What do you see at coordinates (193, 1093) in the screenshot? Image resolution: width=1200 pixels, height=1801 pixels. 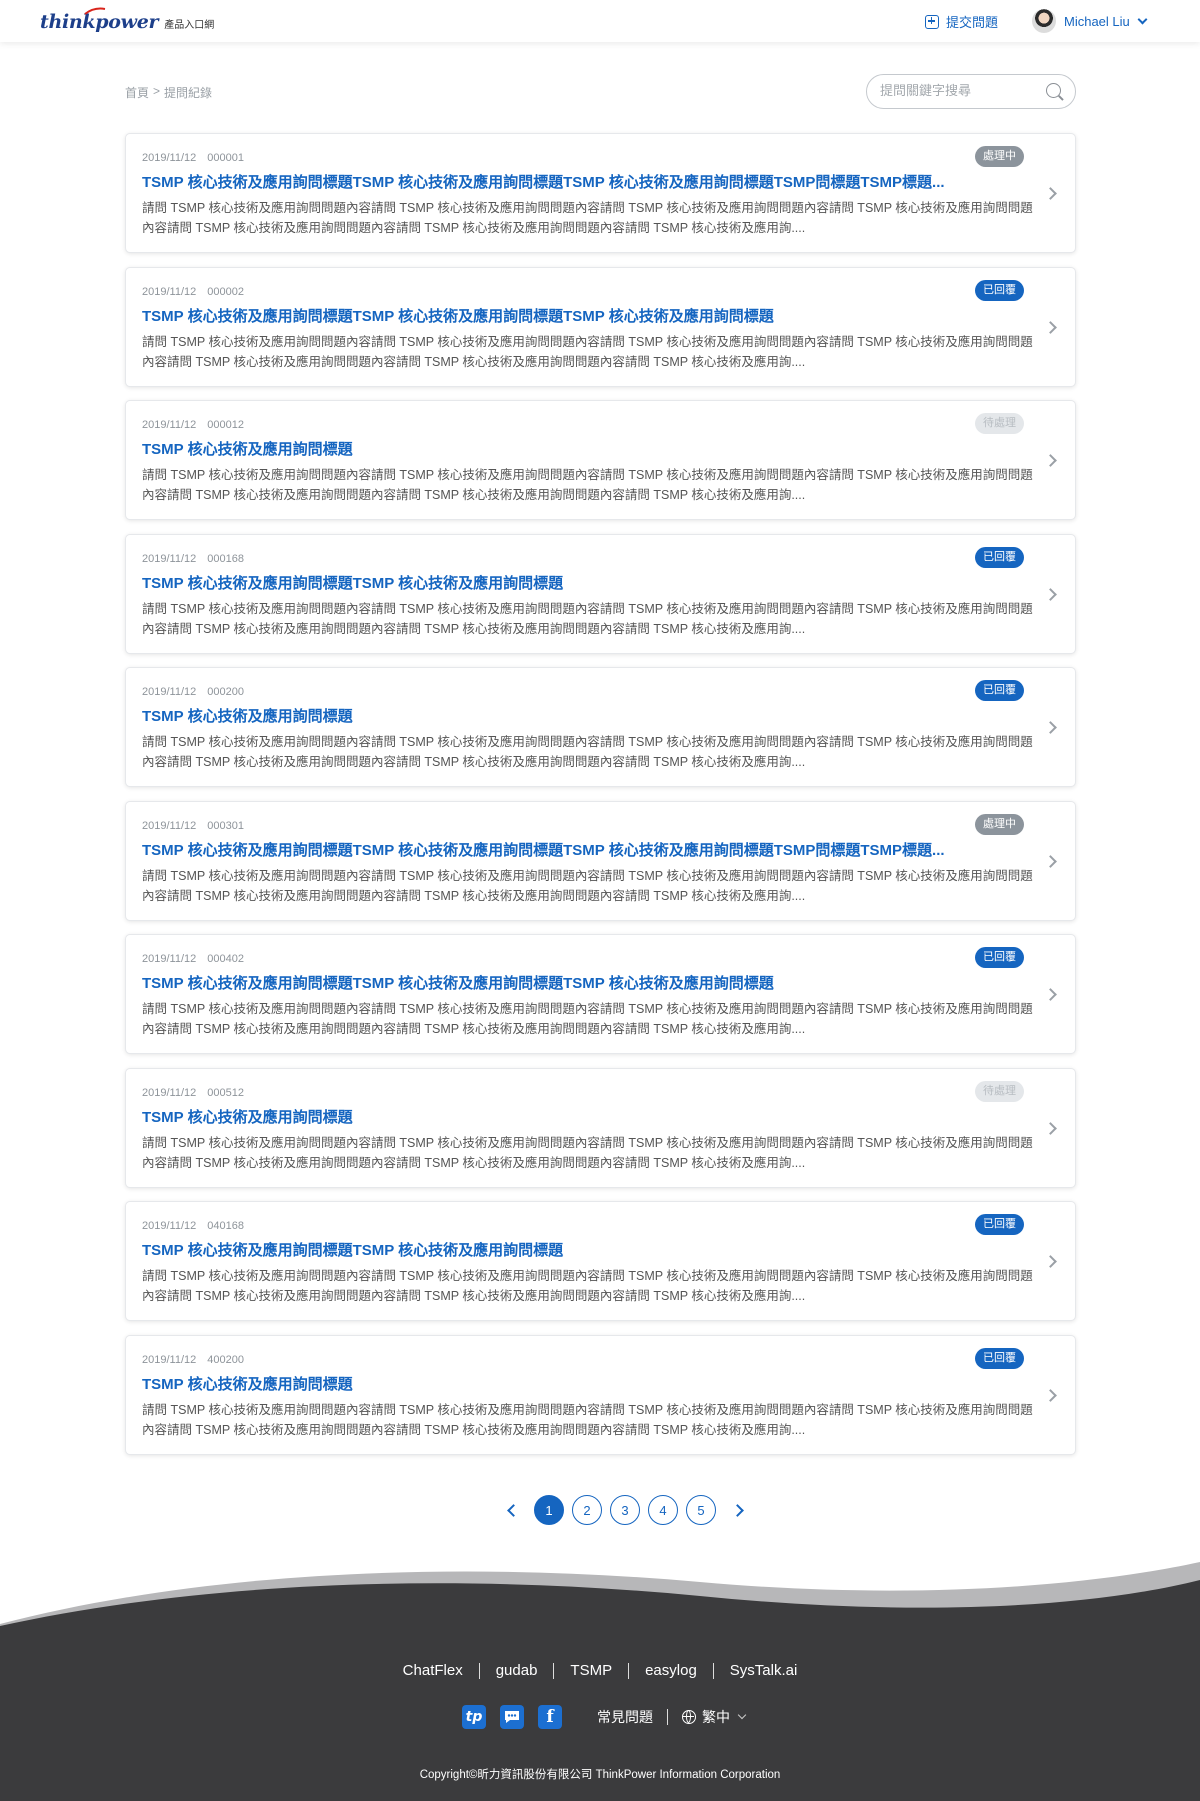 I see `question-meta: 2019/11/12 000512` at bounding box center [193, 1093].